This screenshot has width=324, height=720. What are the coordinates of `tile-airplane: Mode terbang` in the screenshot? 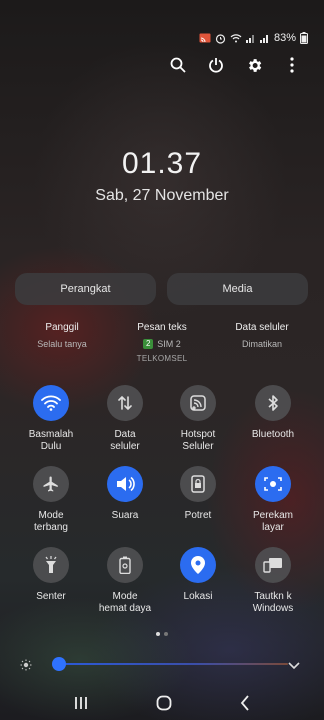 It's located at (51, 500).